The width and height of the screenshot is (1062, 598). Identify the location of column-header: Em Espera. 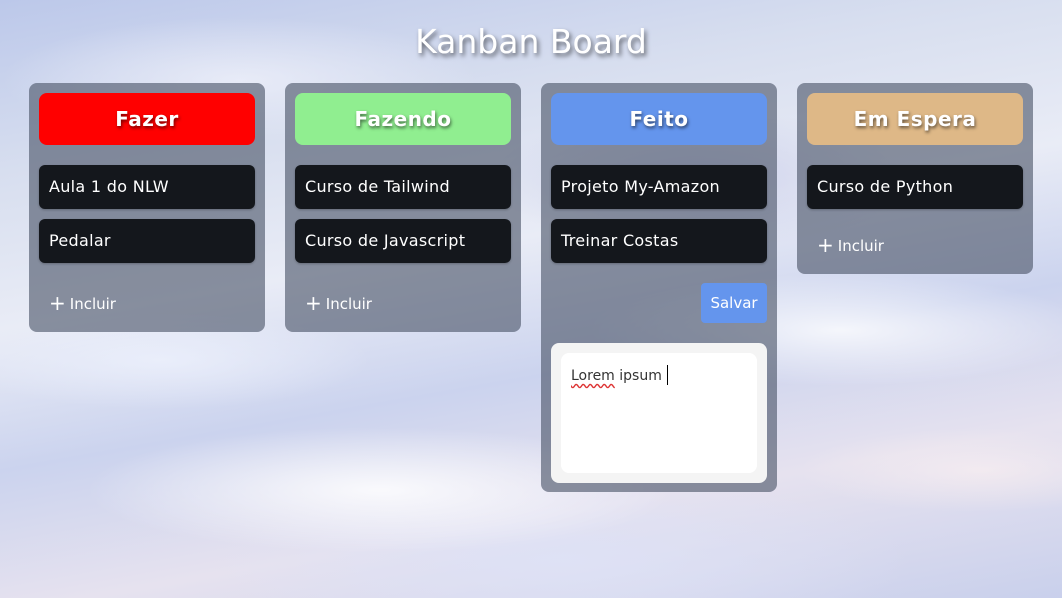
(915, 119).